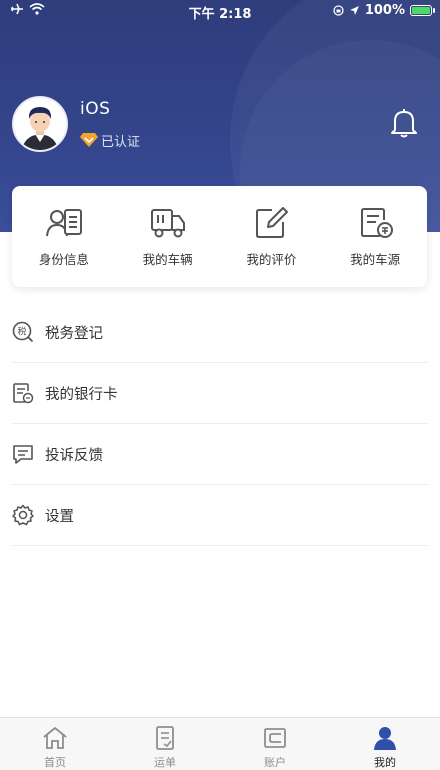 This screenshot has width=440, height=770. What do you see at coordinates (55, 762) in the screenshot?
I see `tab-label: 首页` at bounding box center [55, 762].